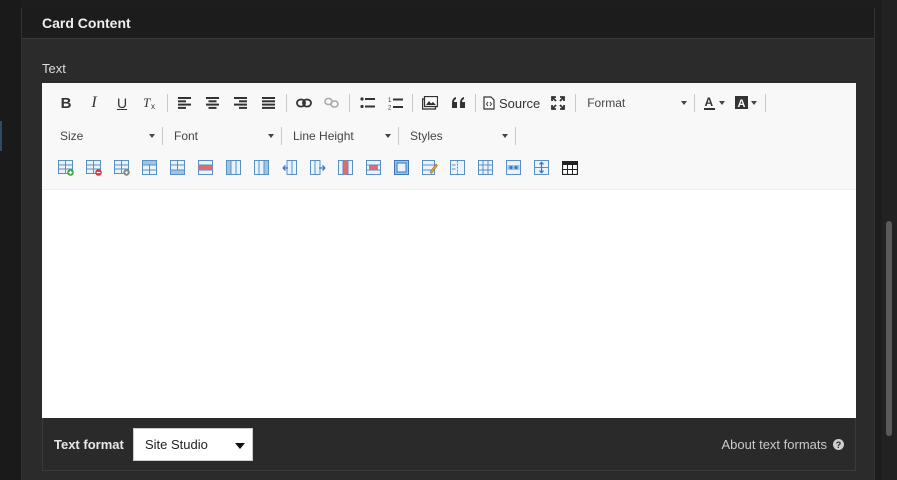 The width and height of the screenshot is (897, 480). I want to click on remove-format-icon: T x, so click(149, 103).